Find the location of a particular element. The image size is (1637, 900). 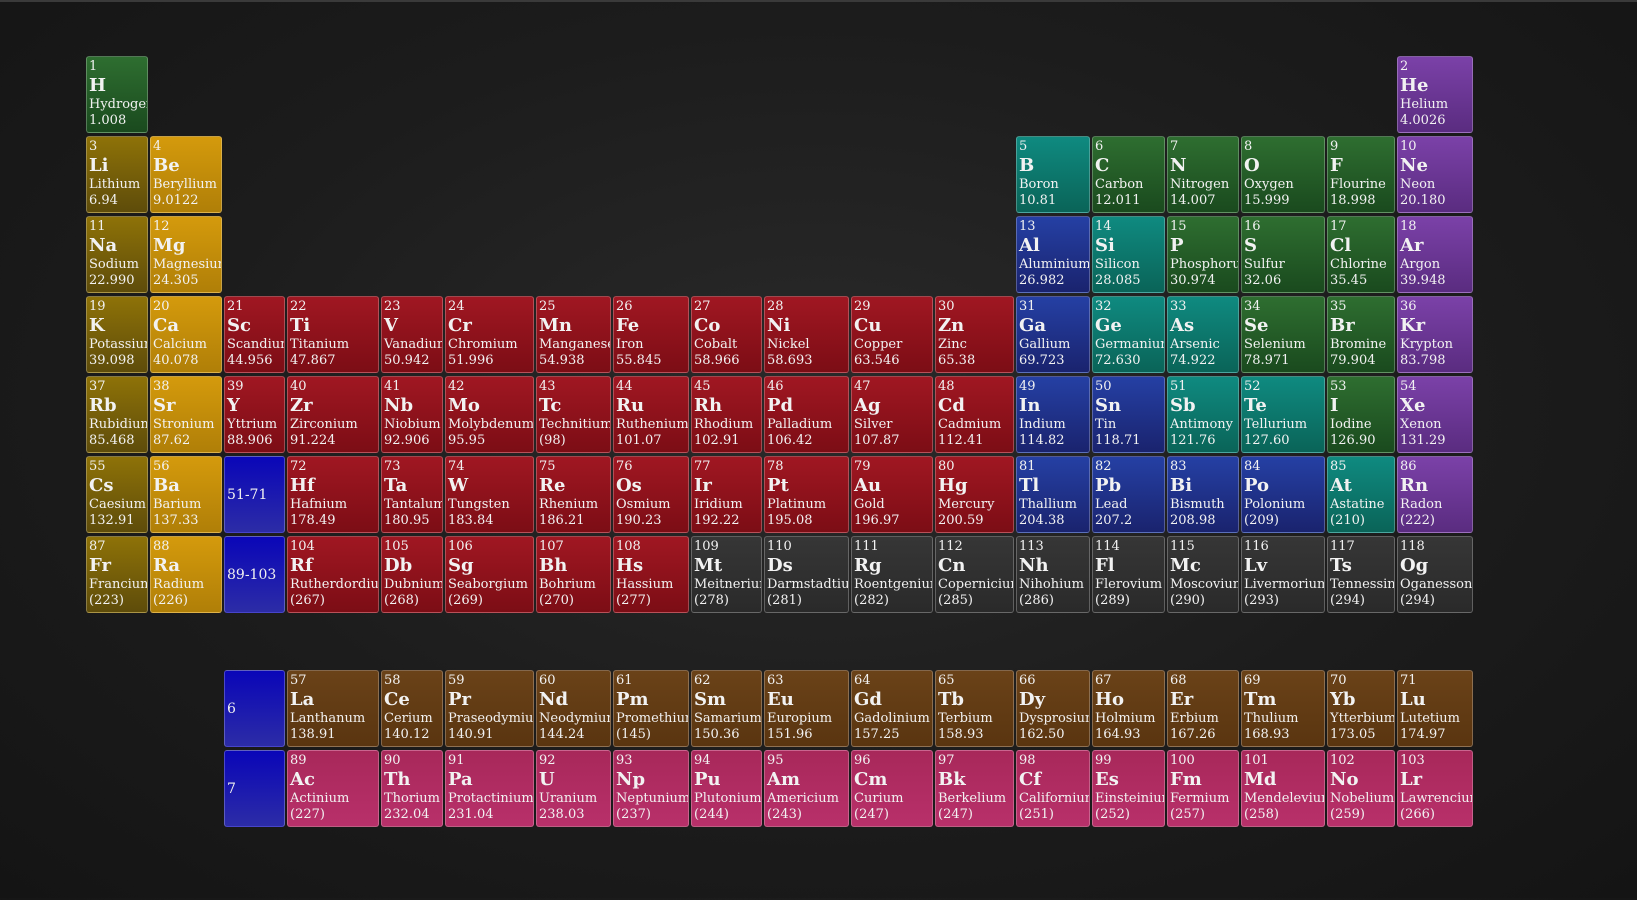

element-lithium: 3 Li Lithium 6.94 is located at coordinates (117, 174).